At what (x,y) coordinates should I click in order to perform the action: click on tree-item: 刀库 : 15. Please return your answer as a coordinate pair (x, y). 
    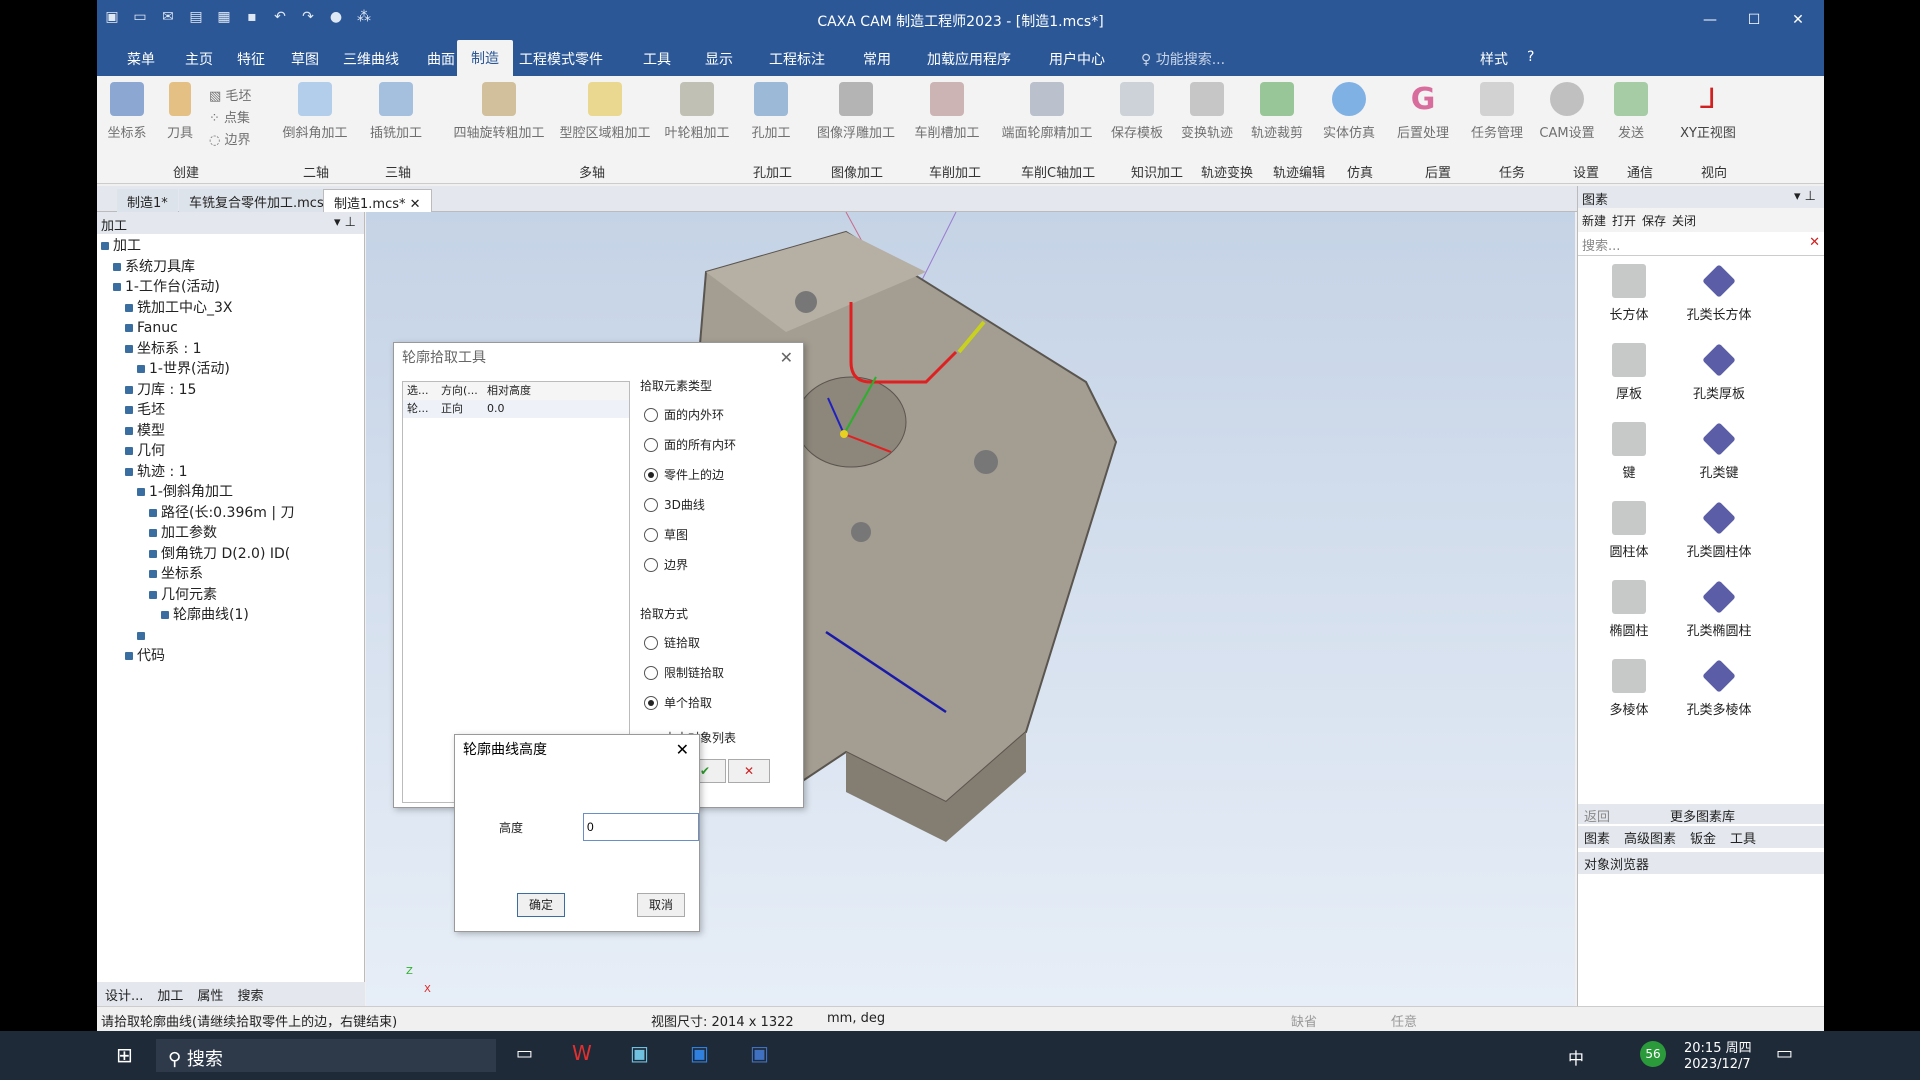
    Looking at the image, I should click on (230, 390).